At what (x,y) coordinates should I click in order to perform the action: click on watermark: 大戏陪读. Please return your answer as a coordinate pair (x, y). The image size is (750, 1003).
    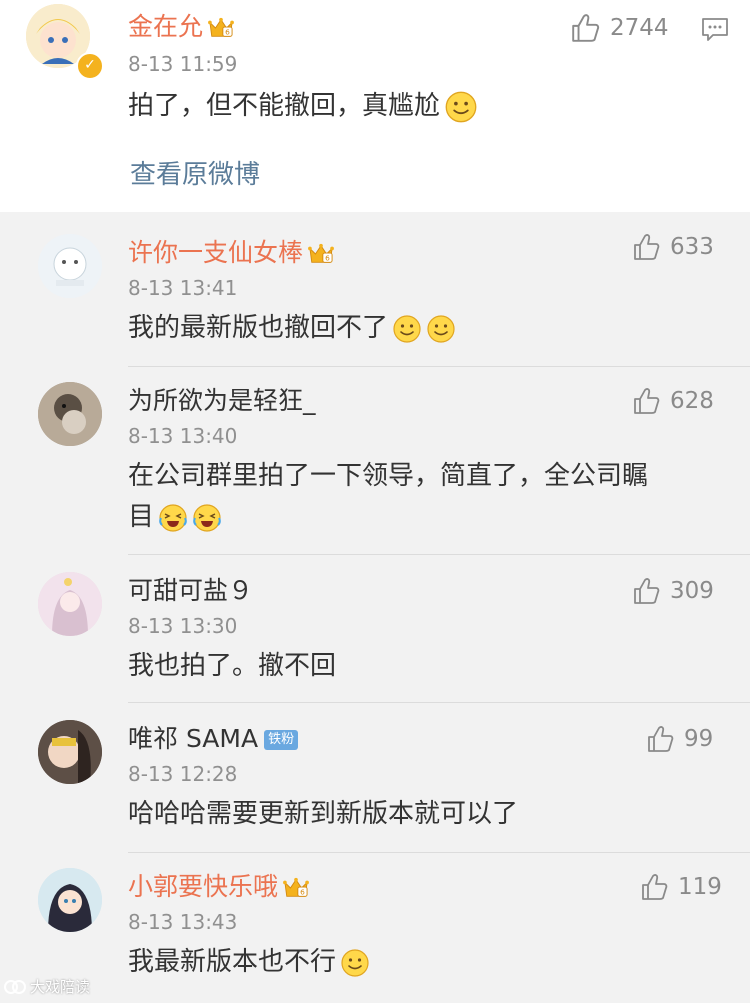
    Looking at the image, I should click on (47, 986).